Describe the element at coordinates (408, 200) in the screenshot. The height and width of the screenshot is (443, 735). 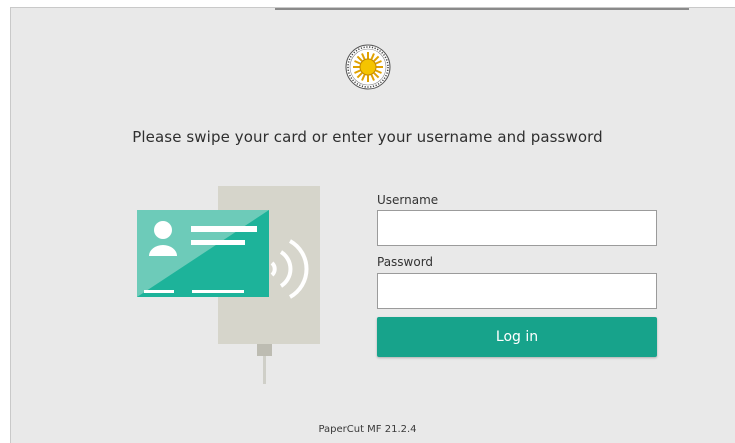
I see `username-label: Username` at that location.